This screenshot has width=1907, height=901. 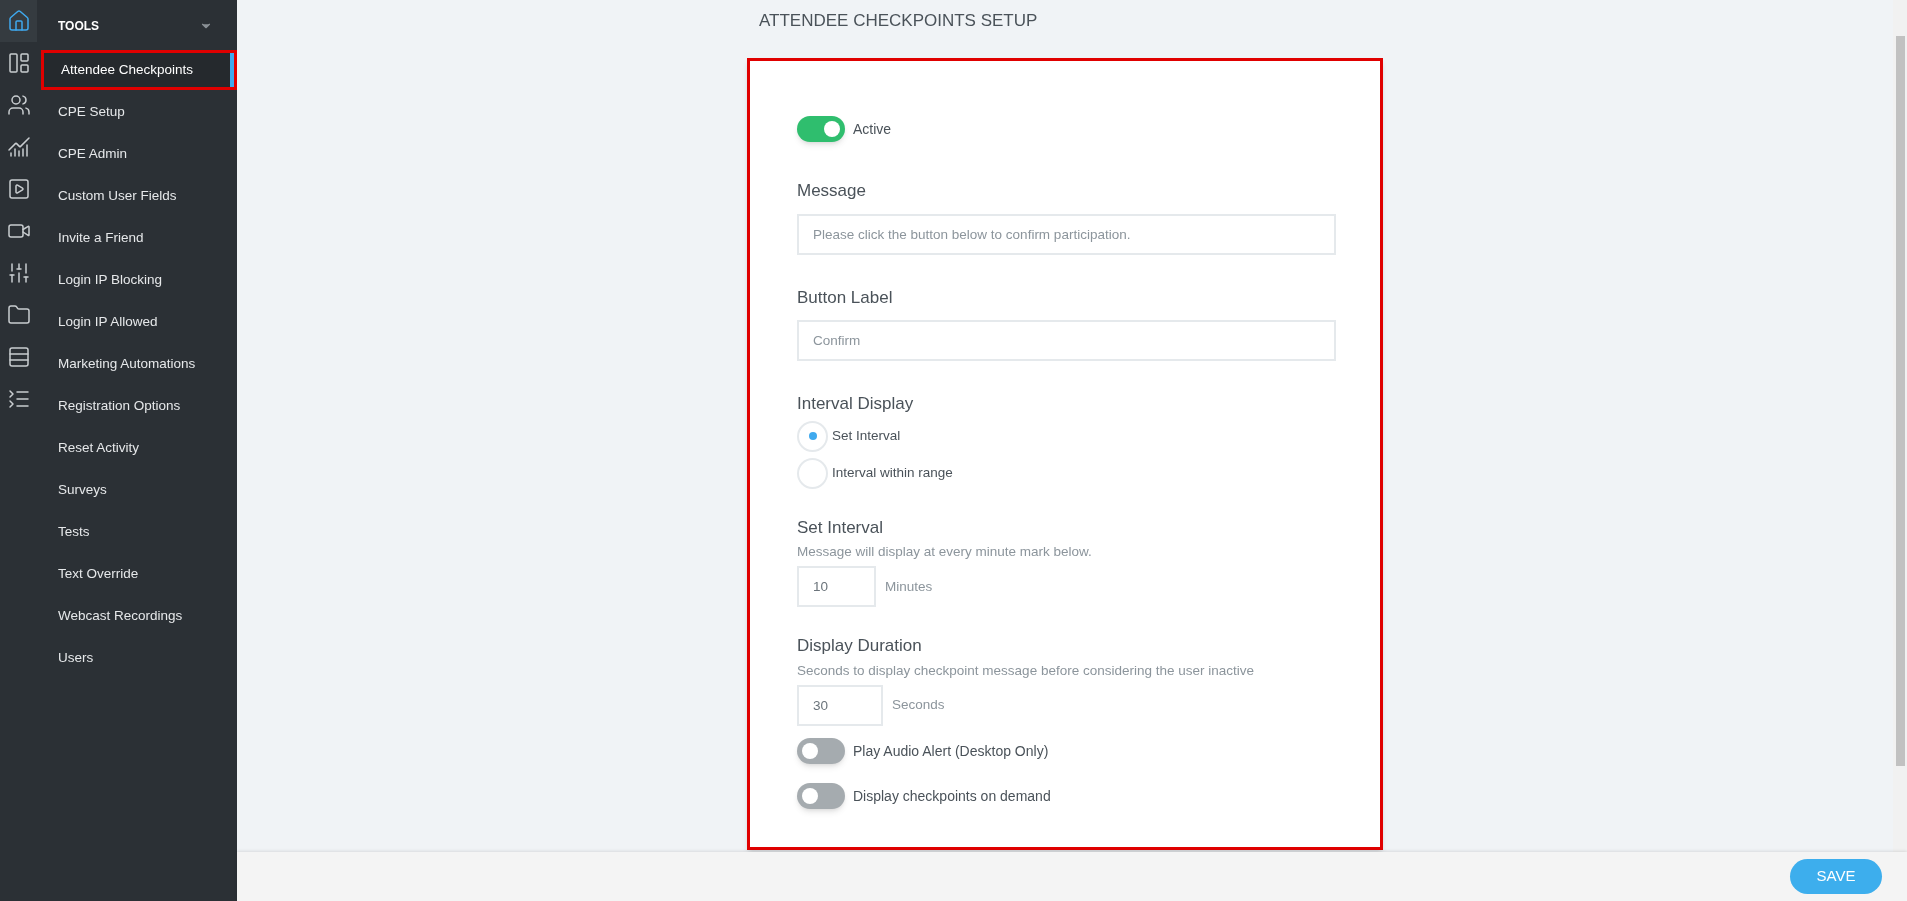 What do you see at coordinates (135, 490) in the screenshot?
I see `sidebar-item: Surveys` at bounding box center [135, 490].